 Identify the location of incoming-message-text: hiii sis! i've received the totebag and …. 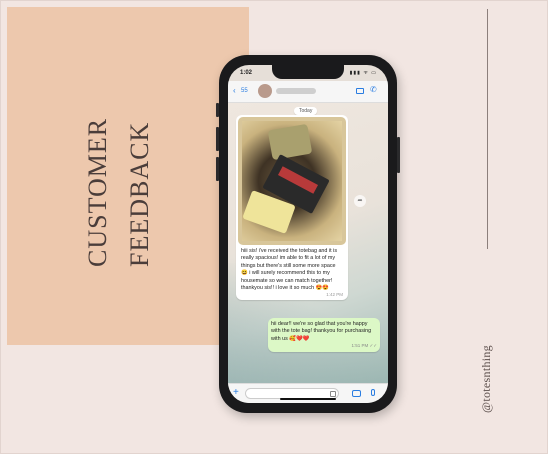
(289, 270).